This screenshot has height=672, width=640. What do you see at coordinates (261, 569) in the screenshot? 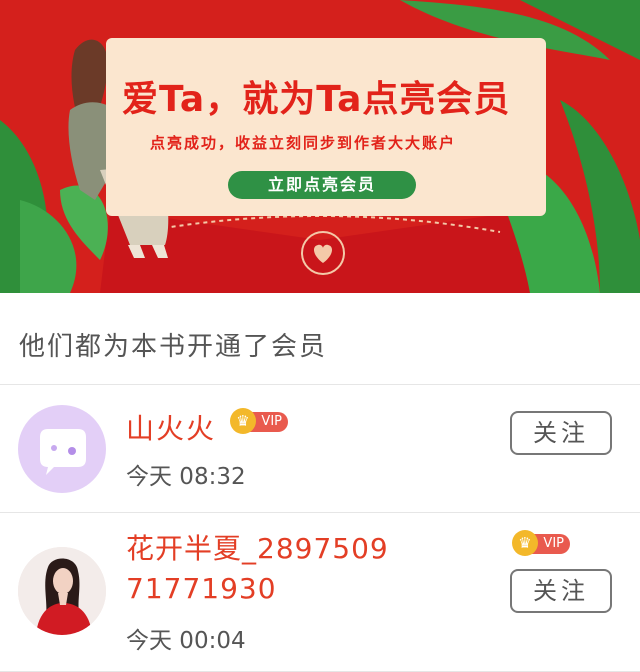
I see `member-name: 花开半夏_289750971771930` at bounding box center [261, 569].